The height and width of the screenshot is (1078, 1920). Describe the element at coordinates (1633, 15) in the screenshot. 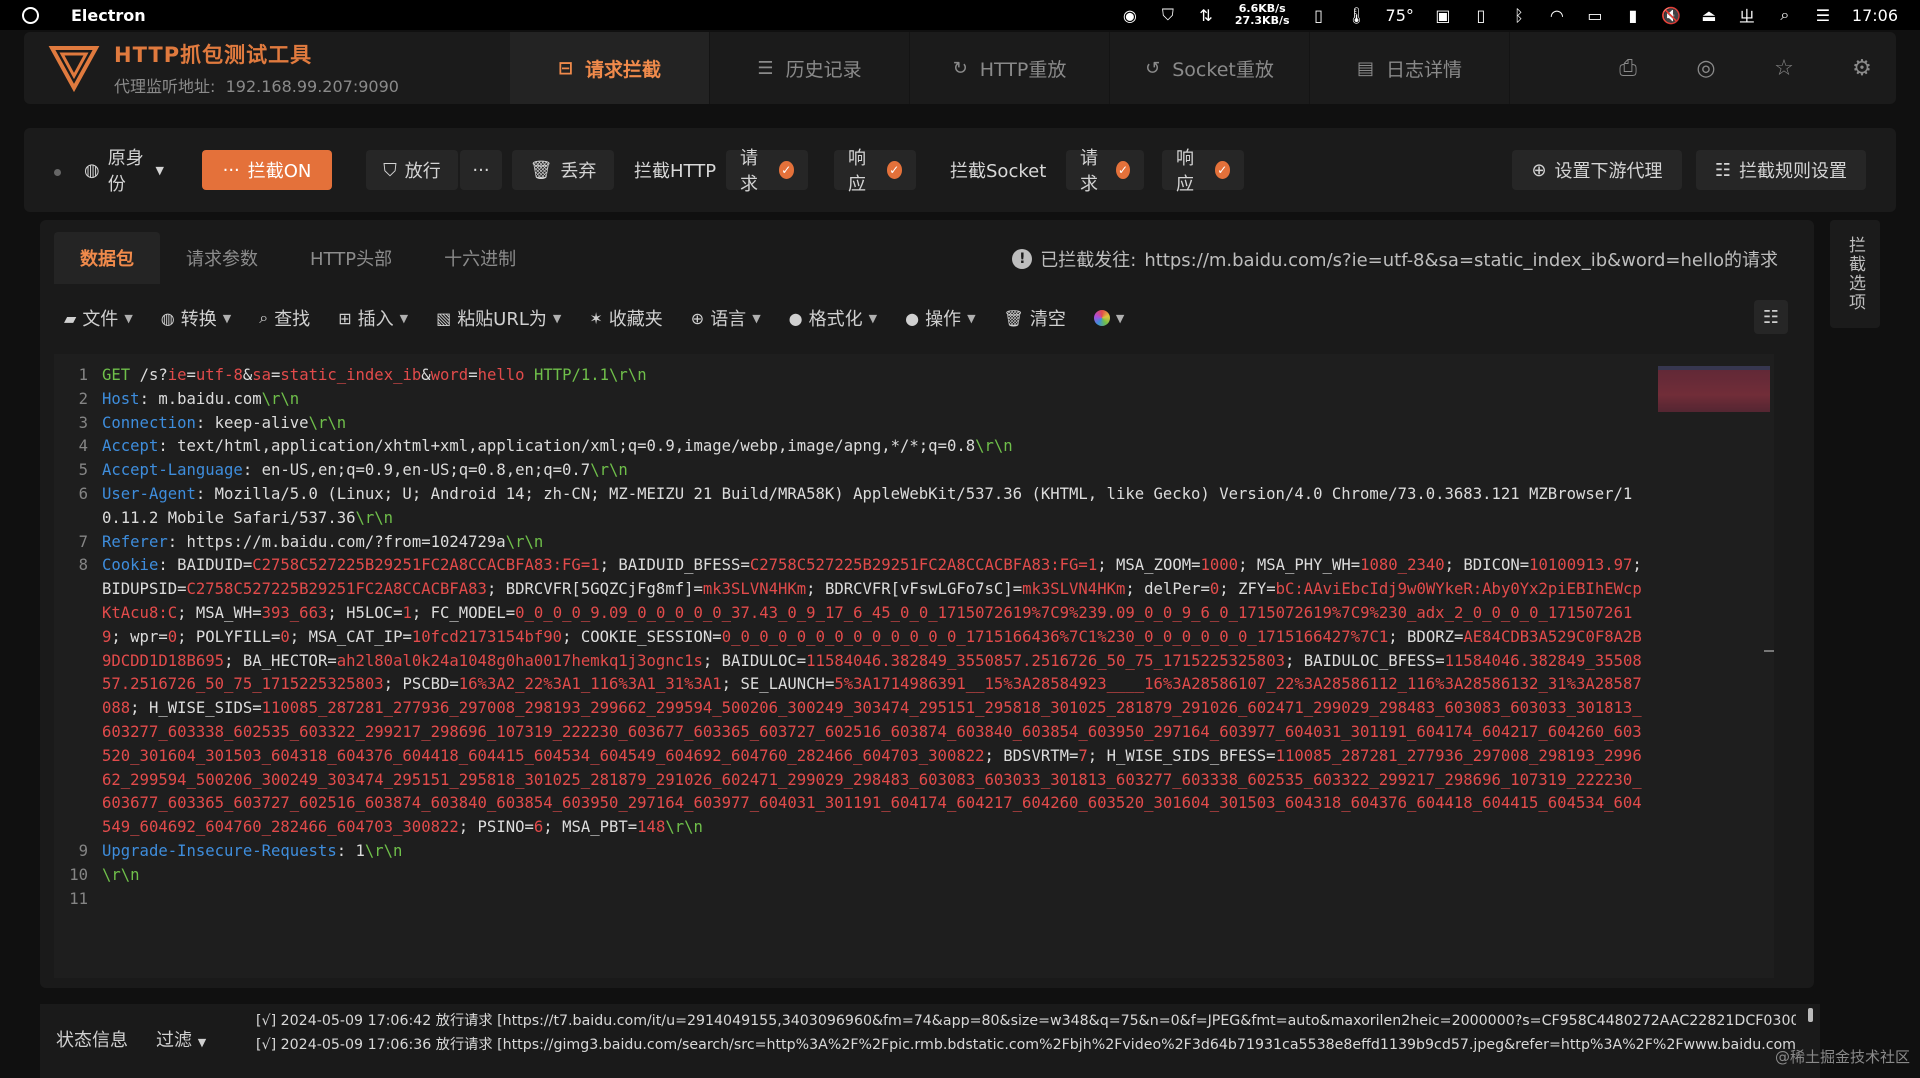

I see `battery-icon: ▮` at that location.